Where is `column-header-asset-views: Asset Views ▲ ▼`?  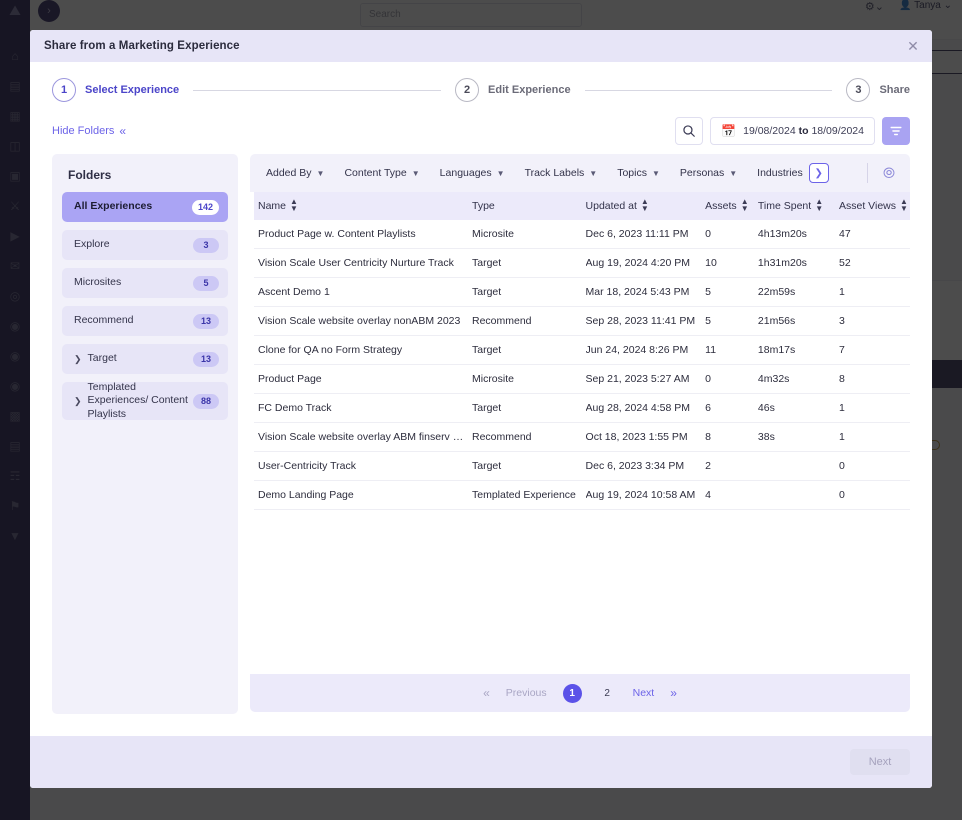 column-header-asset-views: Asset Views ▲ ▼ is located at coordinates (874, 206).